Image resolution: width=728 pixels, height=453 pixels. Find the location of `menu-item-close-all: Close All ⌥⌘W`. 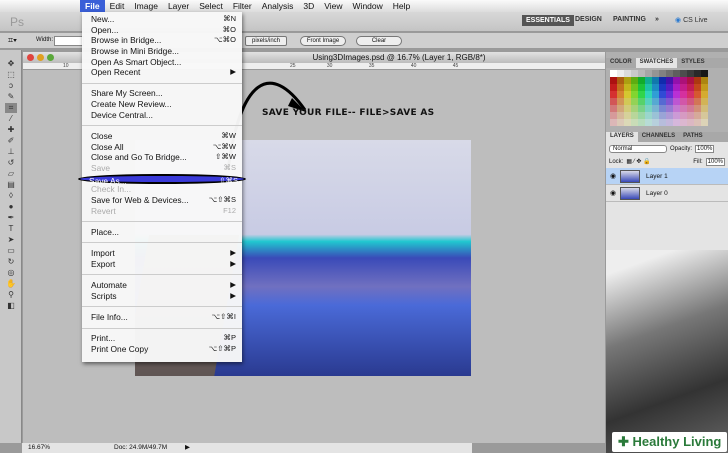

menu-item-close-all: Close All ⌥⌘W is located at coordinates (162, 147).